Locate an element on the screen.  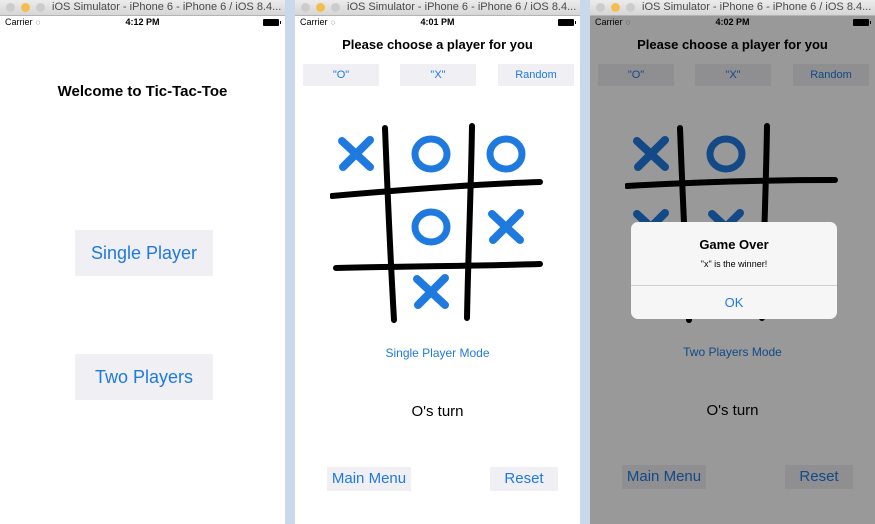
game-board-svg is located at coordinates (436, 223).